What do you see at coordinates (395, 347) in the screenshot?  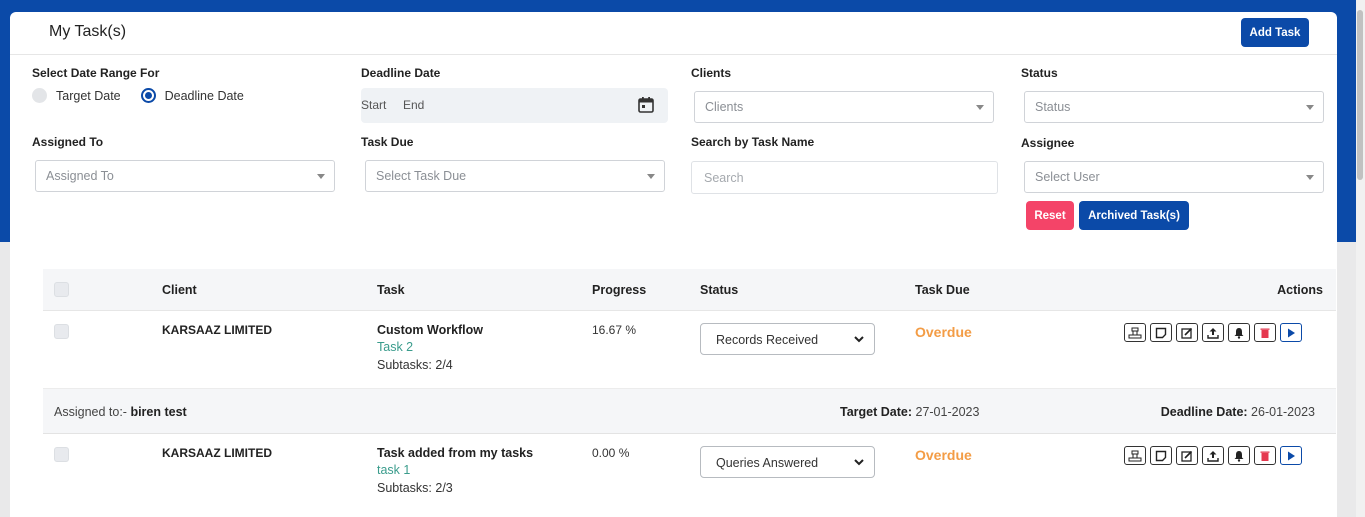 I see `row-task-link: Task 2` at bounding box center [395, 347].